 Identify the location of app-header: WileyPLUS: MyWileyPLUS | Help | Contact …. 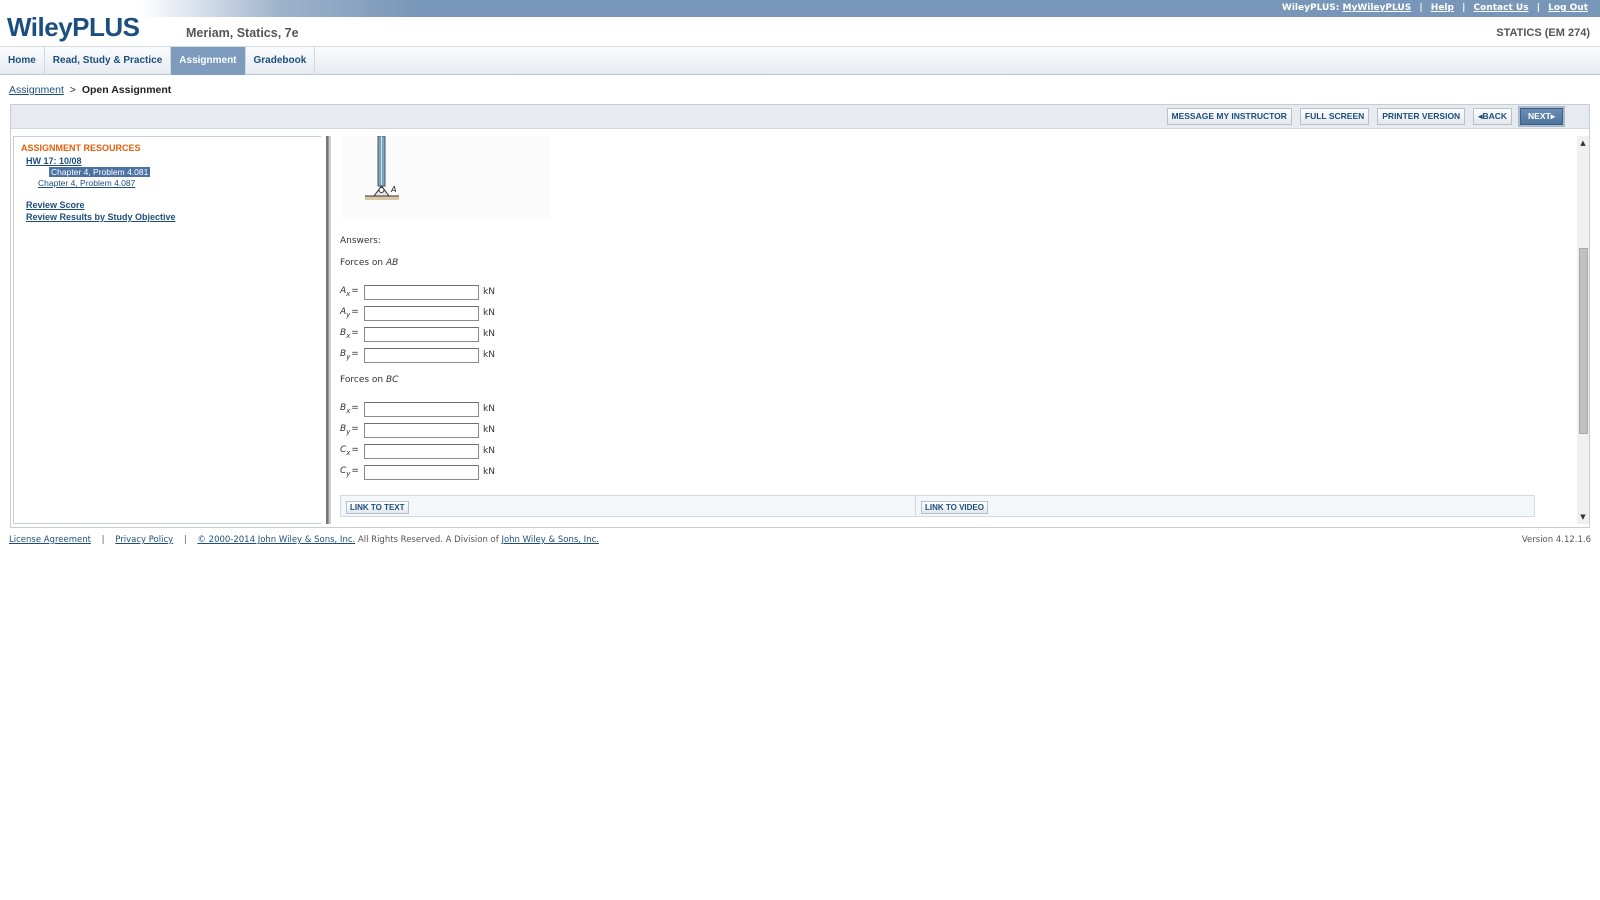
(800, 23).